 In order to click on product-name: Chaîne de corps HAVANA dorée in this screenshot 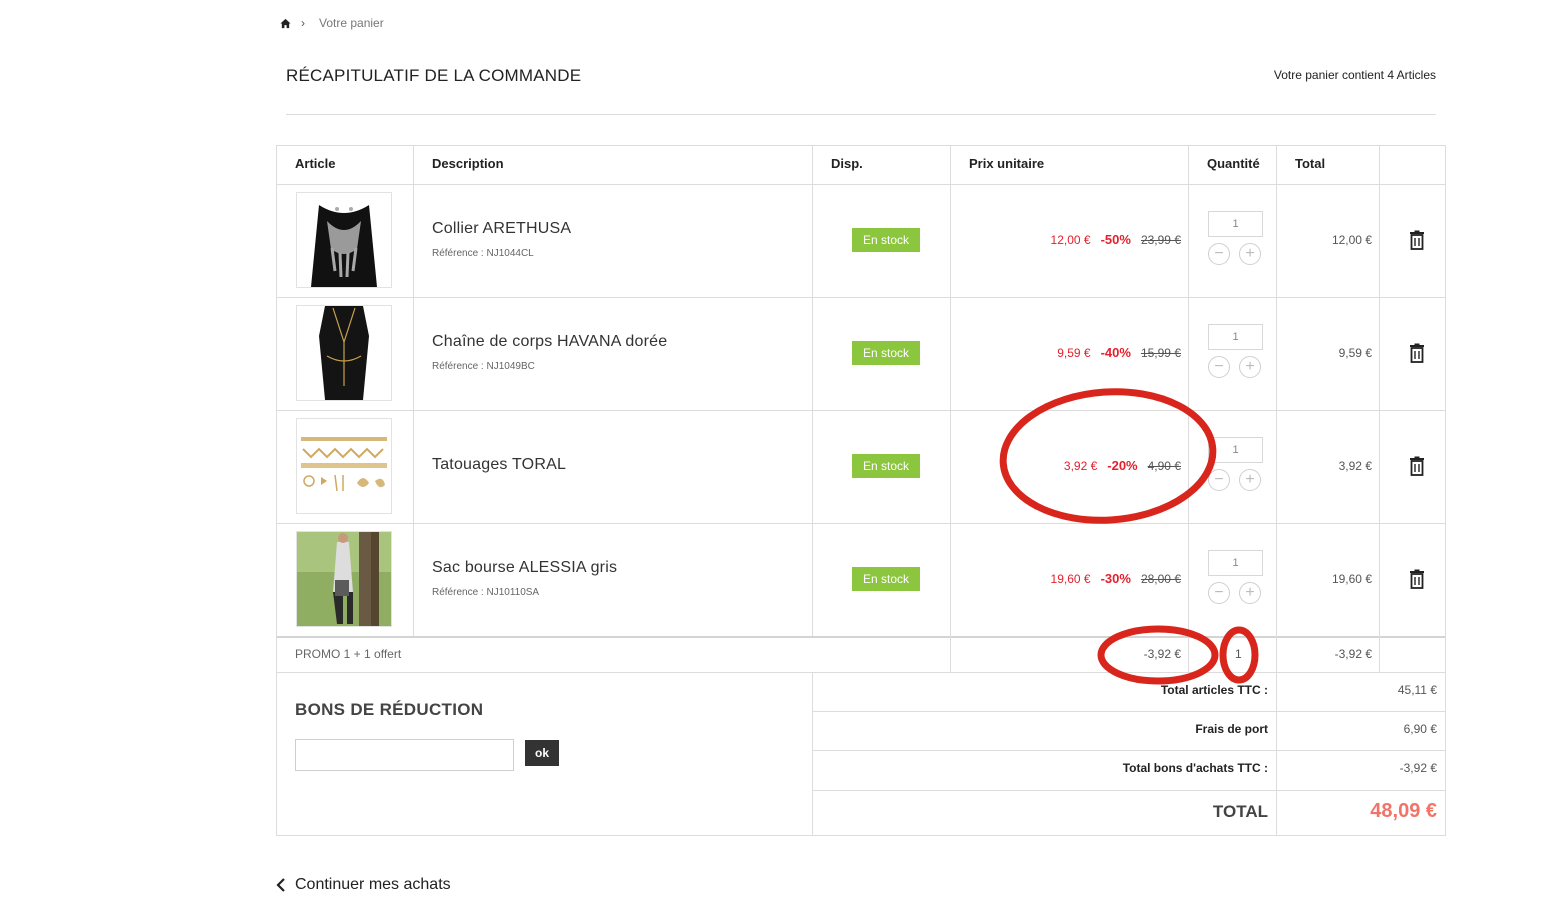, I will do `click(549, 342)`.